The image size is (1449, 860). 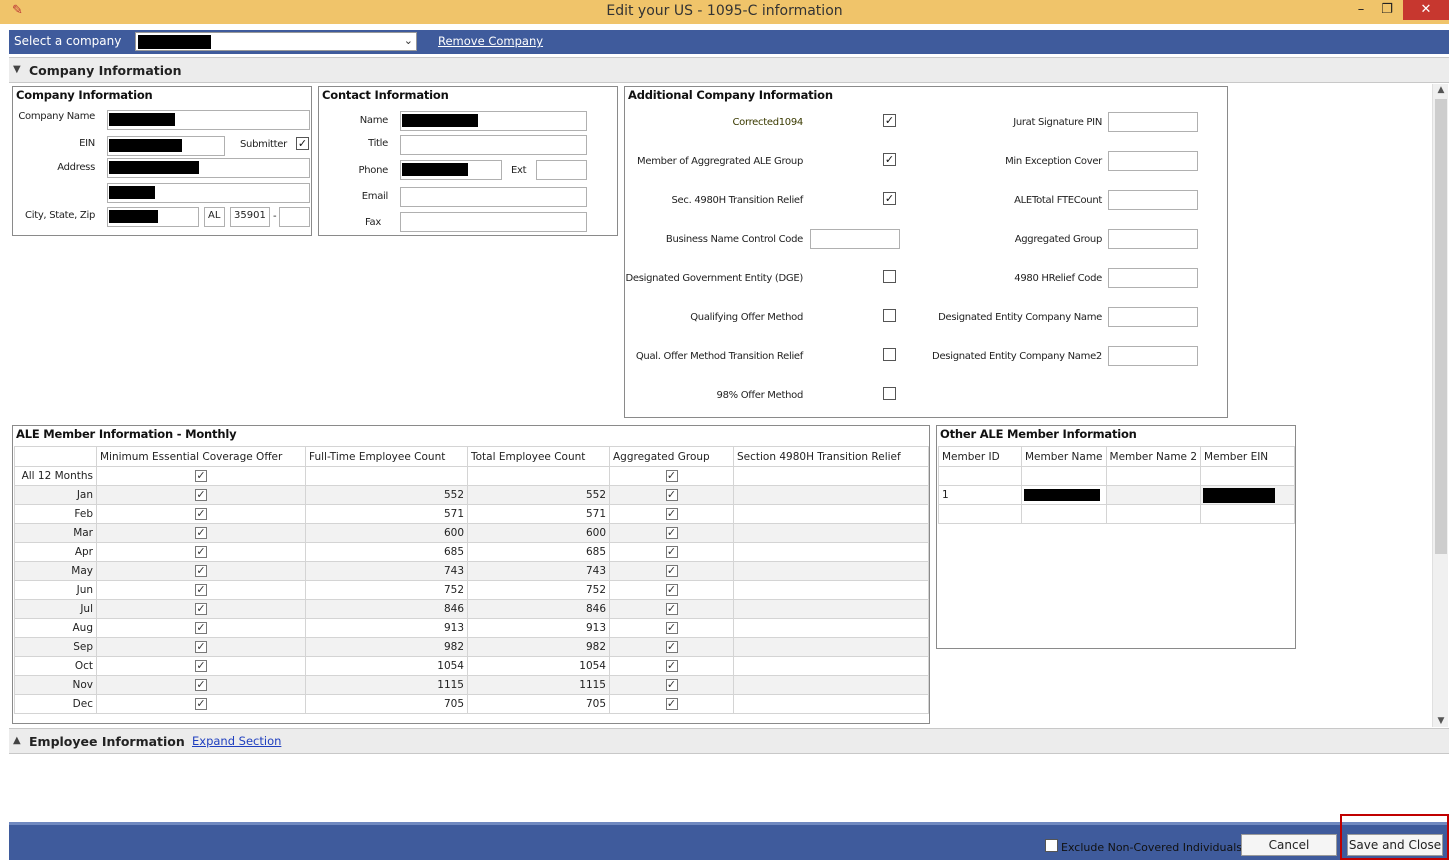 What do you see at coordinates (386, 704) in the screenshot?
I see `fulltime-count-cell: 705` at bounding box center [386, 704].